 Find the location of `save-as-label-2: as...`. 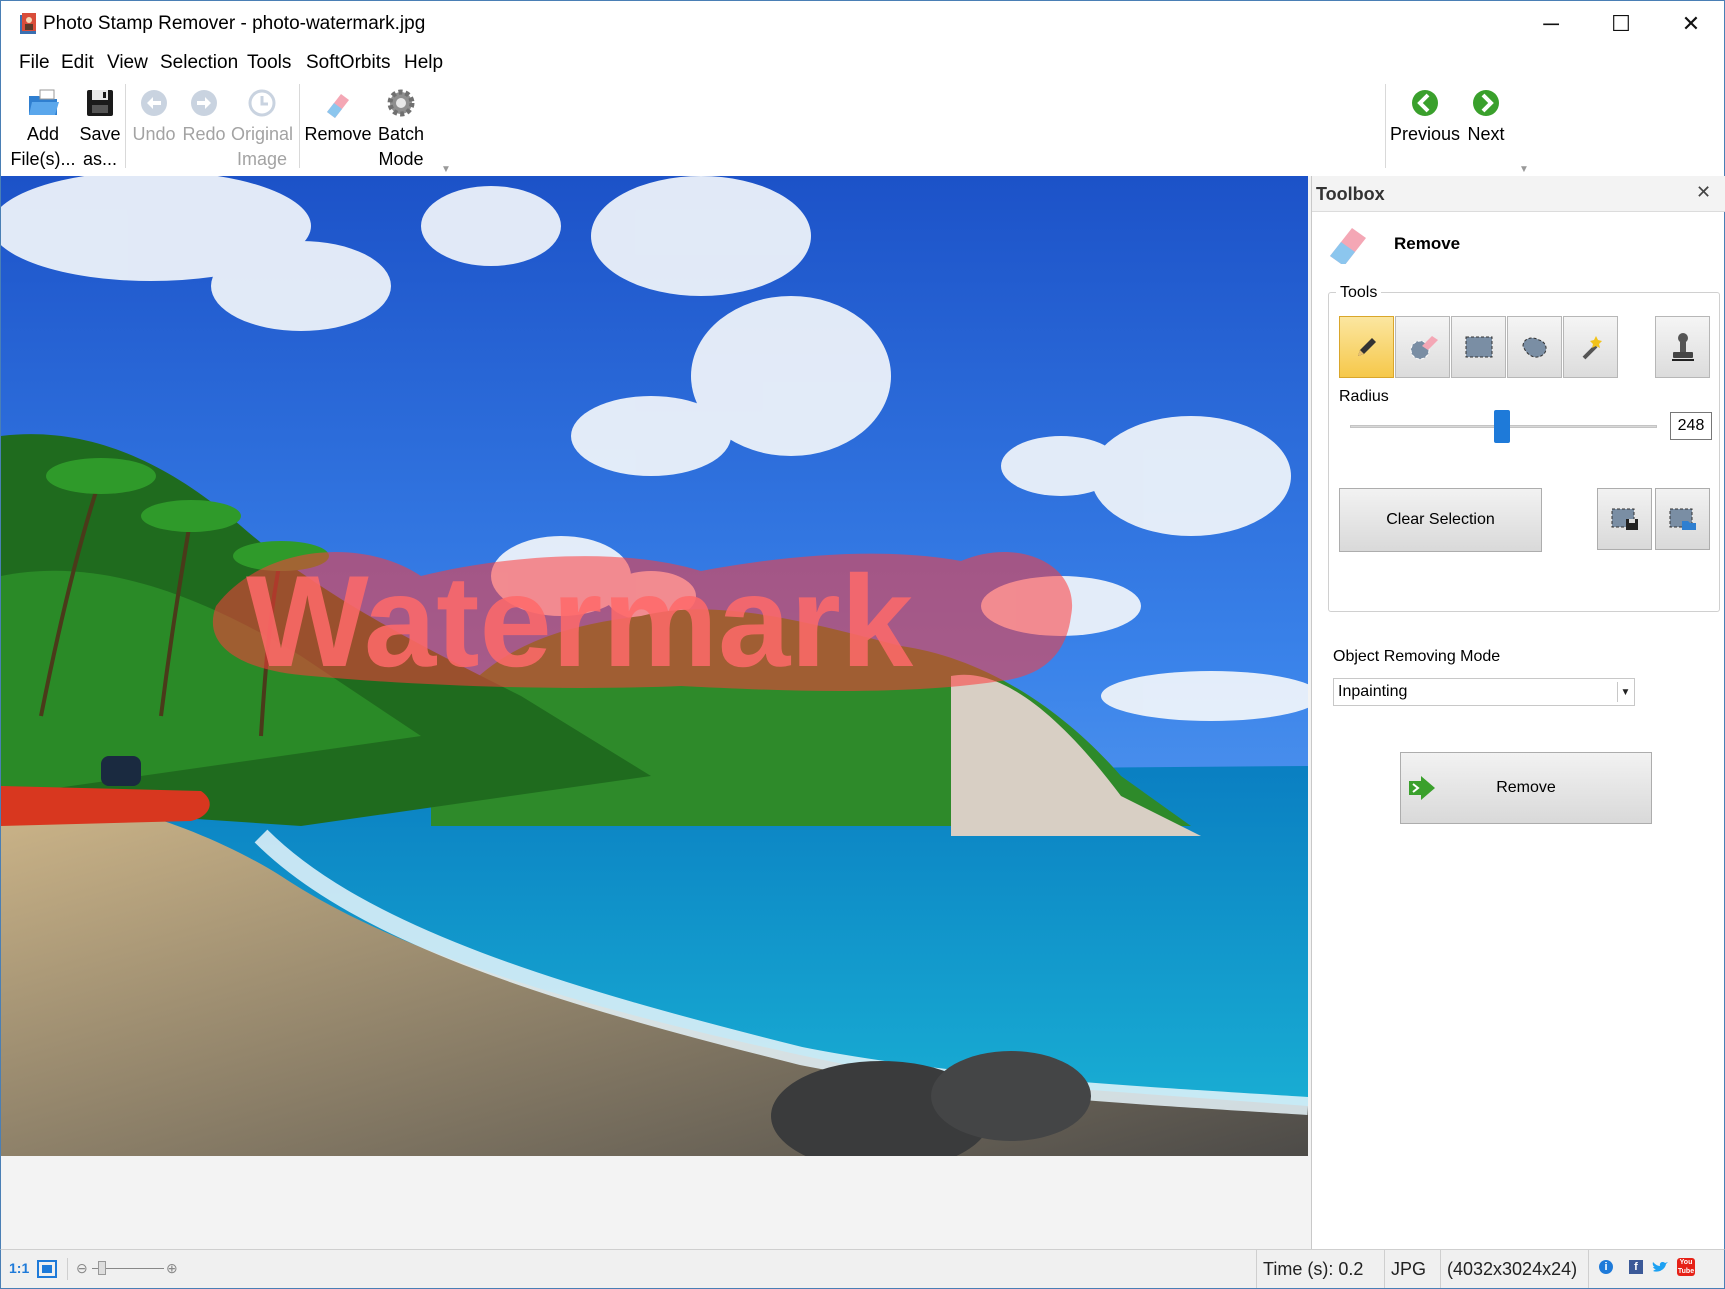

save-as-label-2: as... is located at coordinates (99, 159).